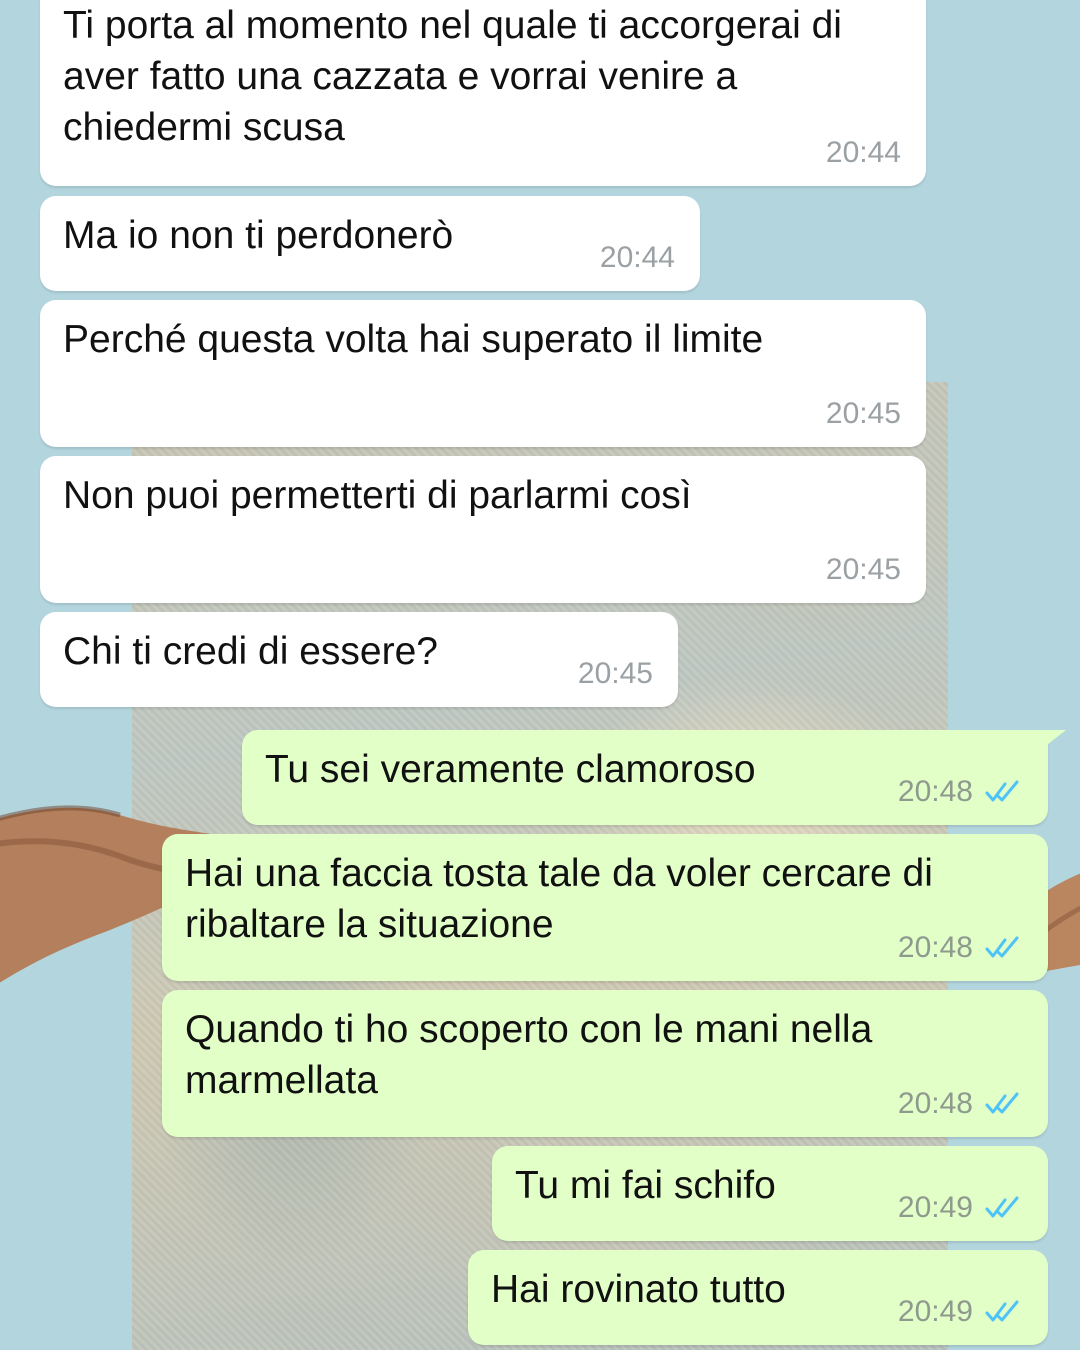 The height and width of the screenshot is (1350, 1080). I want to click on message-text: Chi ti credi di essere?, so click(250, 651).